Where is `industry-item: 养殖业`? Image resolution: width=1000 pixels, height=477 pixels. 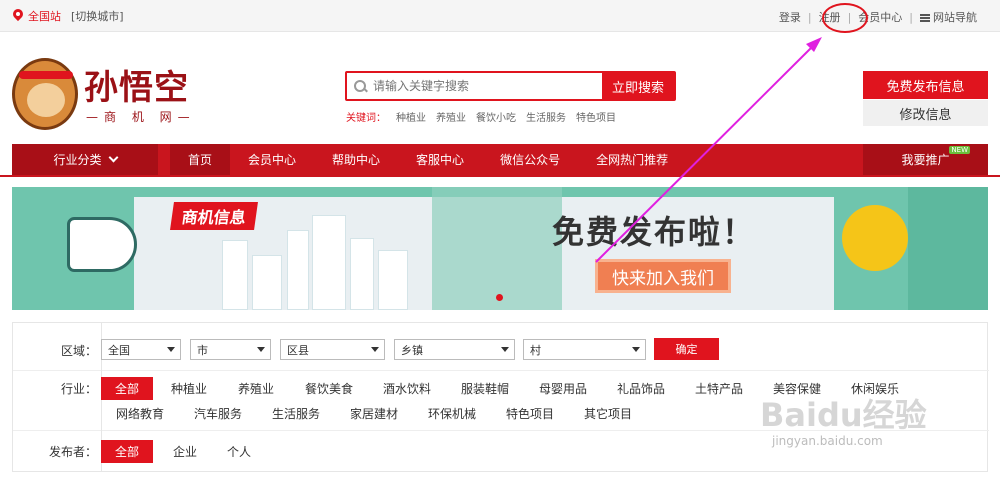 industry-item: 养殖业 is located at coordinates (256, 388).